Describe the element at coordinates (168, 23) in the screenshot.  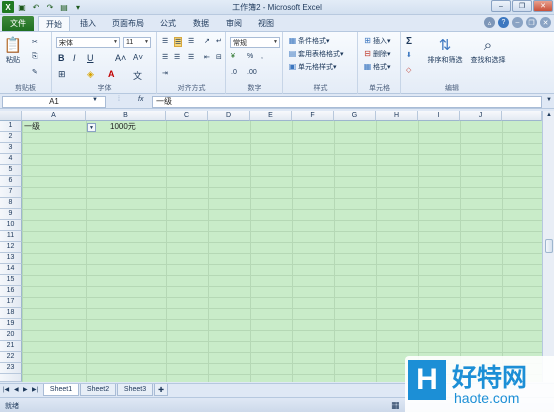
I see `tab-formulas: 公式` at that location.